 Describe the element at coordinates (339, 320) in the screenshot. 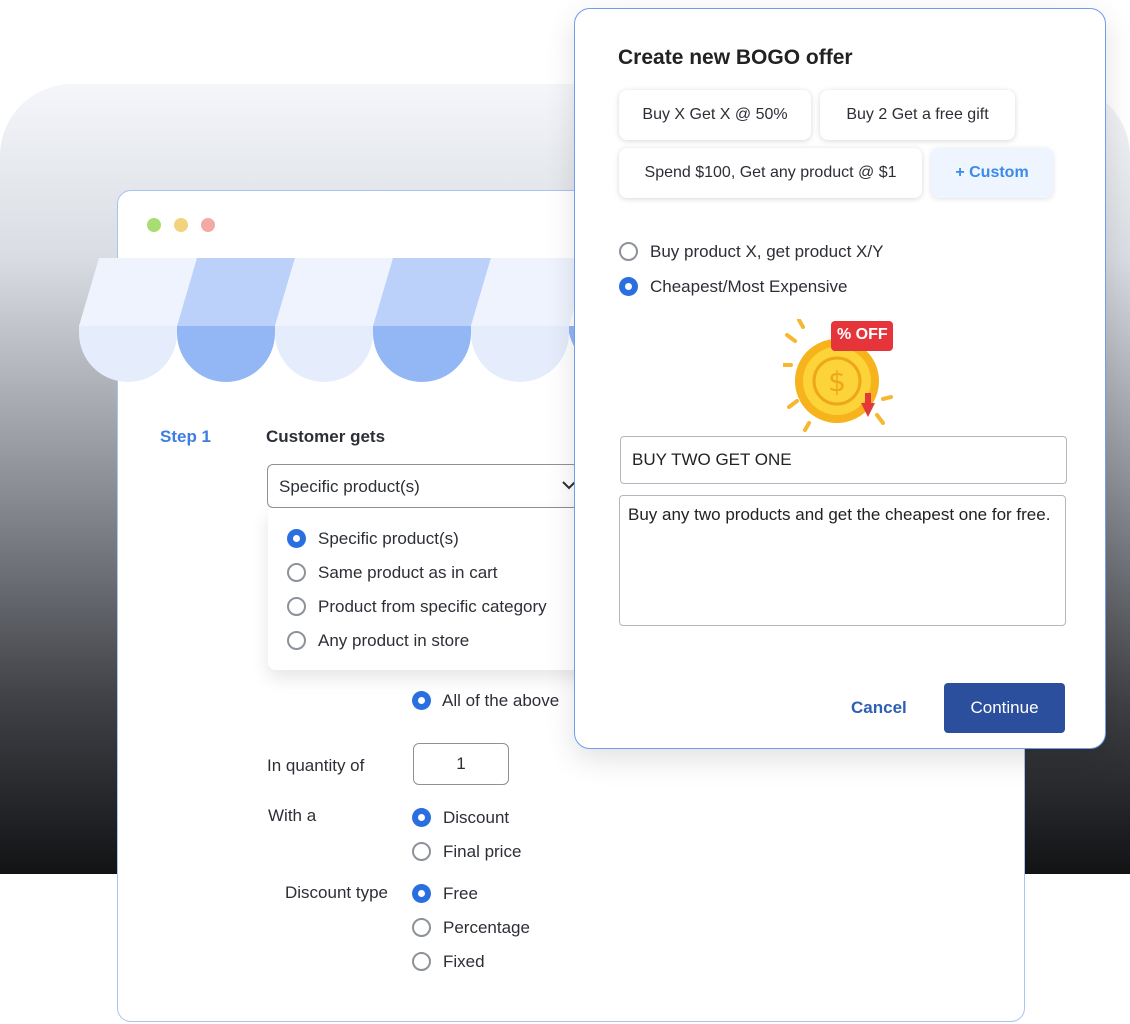

I see `store-awning-illustration` at that location.